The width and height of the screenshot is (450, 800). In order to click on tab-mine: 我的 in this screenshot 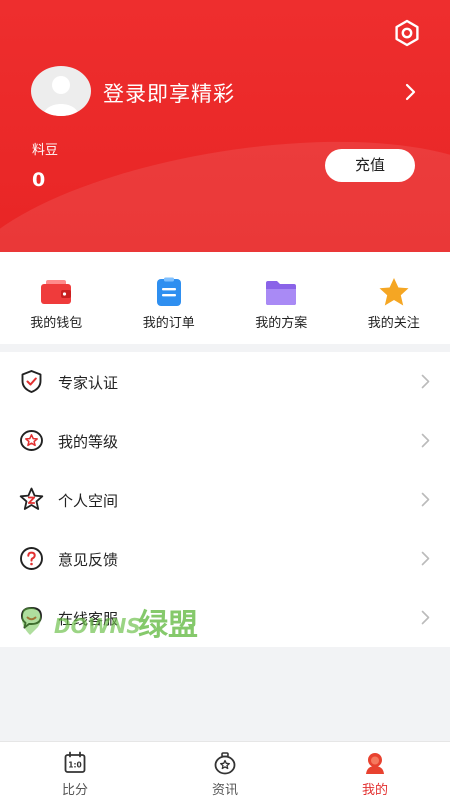, I will do `click(375, 771)`.